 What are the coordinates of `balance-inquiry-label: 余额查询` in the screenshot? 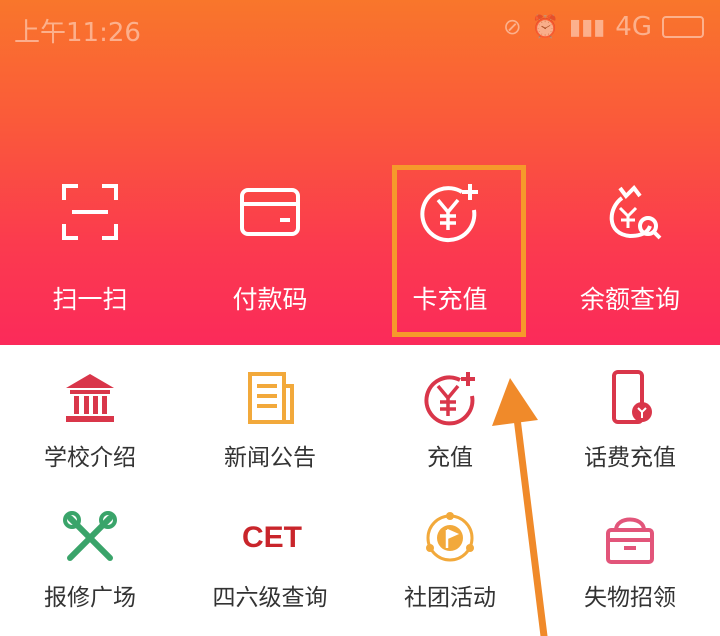 It's located at (629, 299).